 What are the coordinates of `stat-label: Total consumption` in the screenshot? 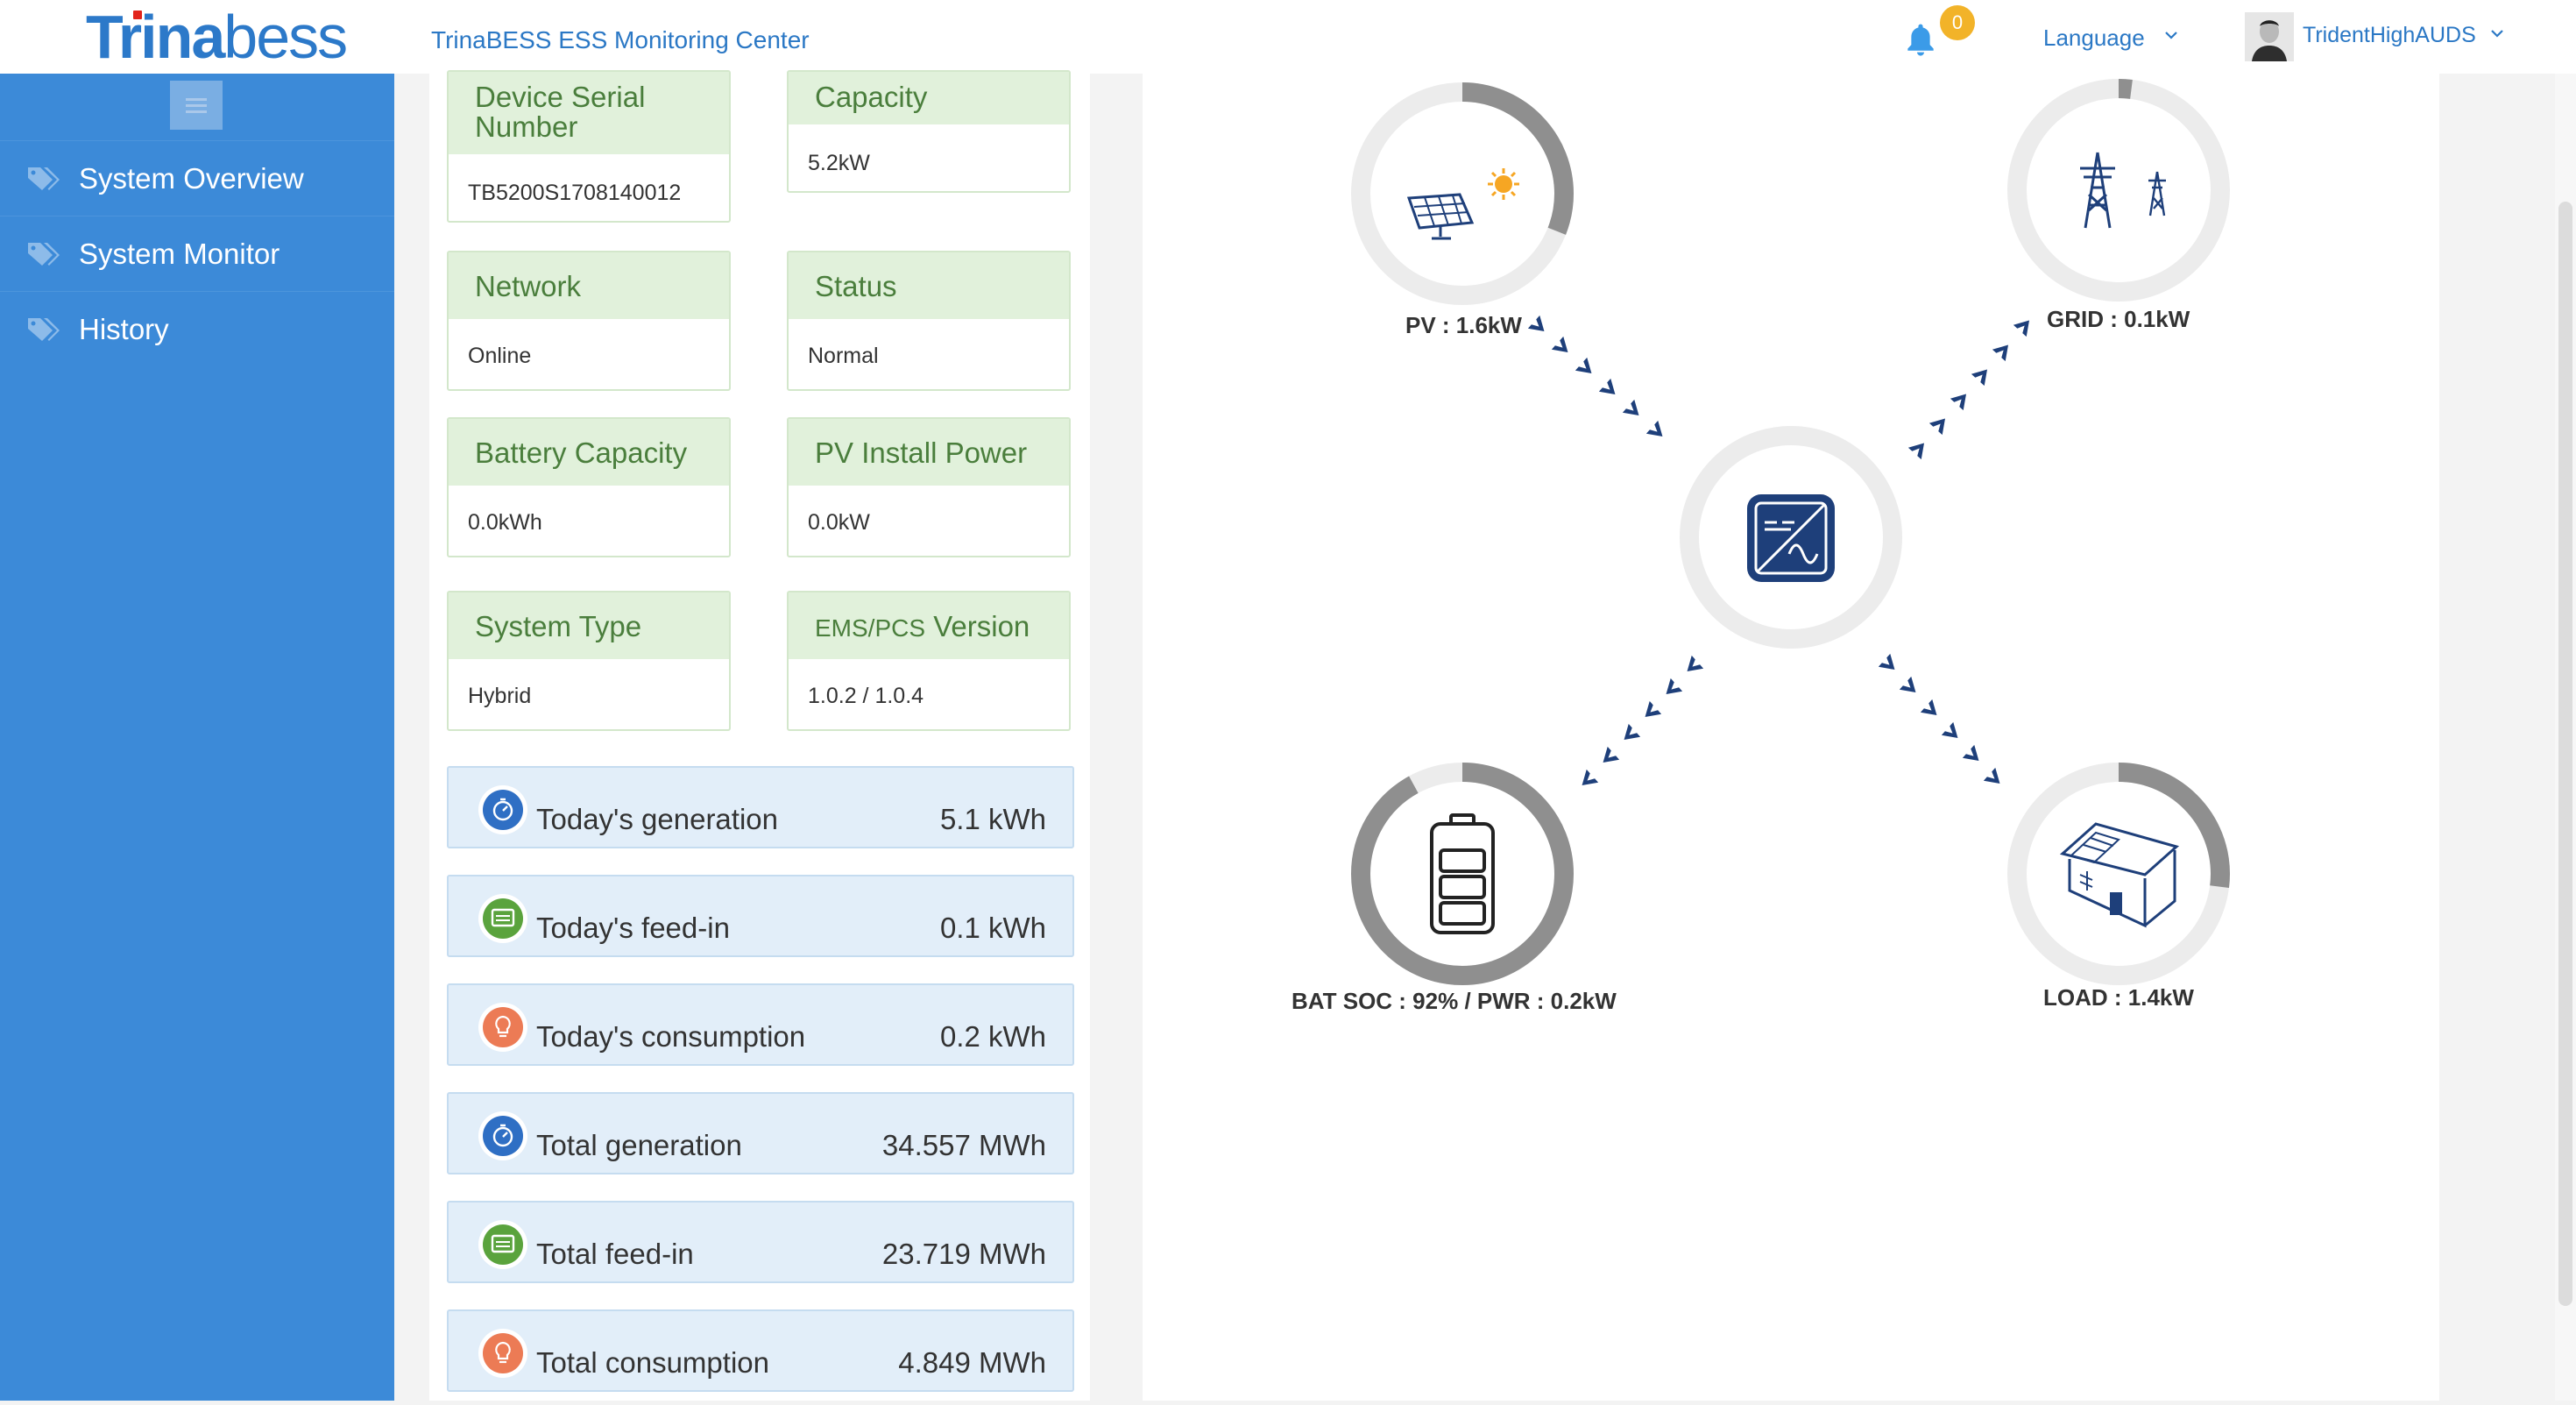 It's located at (652, 1362).